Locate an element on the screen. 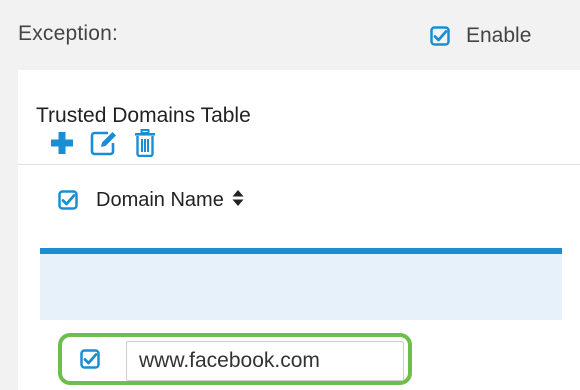 The image size is (580, 390). plus-icon is located at coordinates (62, 142).